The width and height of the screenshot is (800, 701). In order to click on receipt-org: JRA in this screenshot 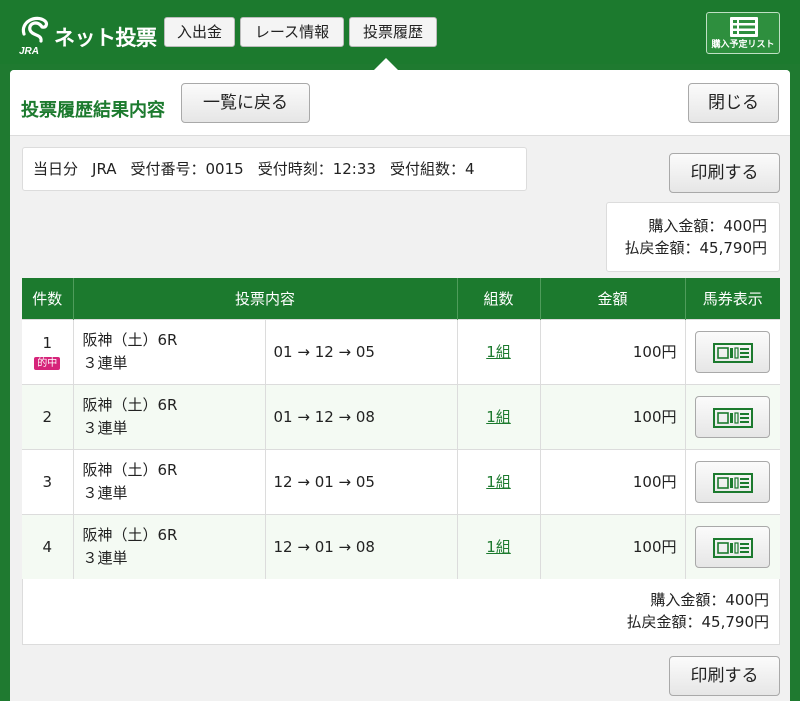, I will do `click(104, 169)`.